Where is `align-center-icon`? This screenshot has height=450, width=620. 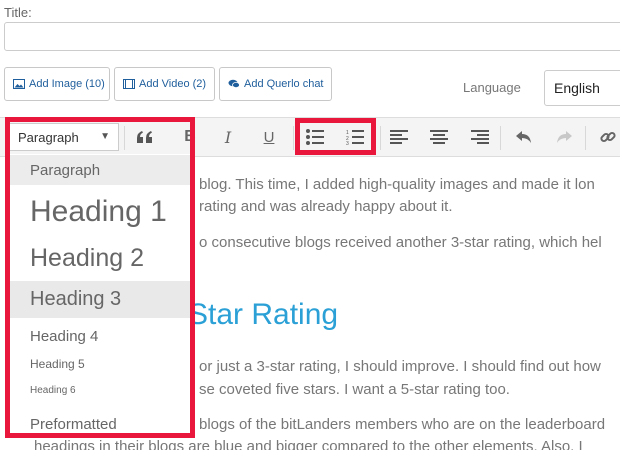
align-center-icon is located at coordinates (439, 137).